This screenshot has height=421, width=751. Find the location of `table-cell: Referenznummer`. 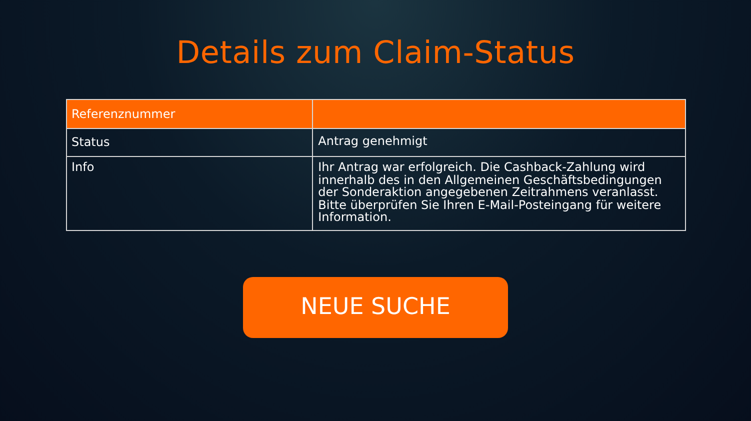

table-cell: Referenznummer is located at coordinates (189, 114).